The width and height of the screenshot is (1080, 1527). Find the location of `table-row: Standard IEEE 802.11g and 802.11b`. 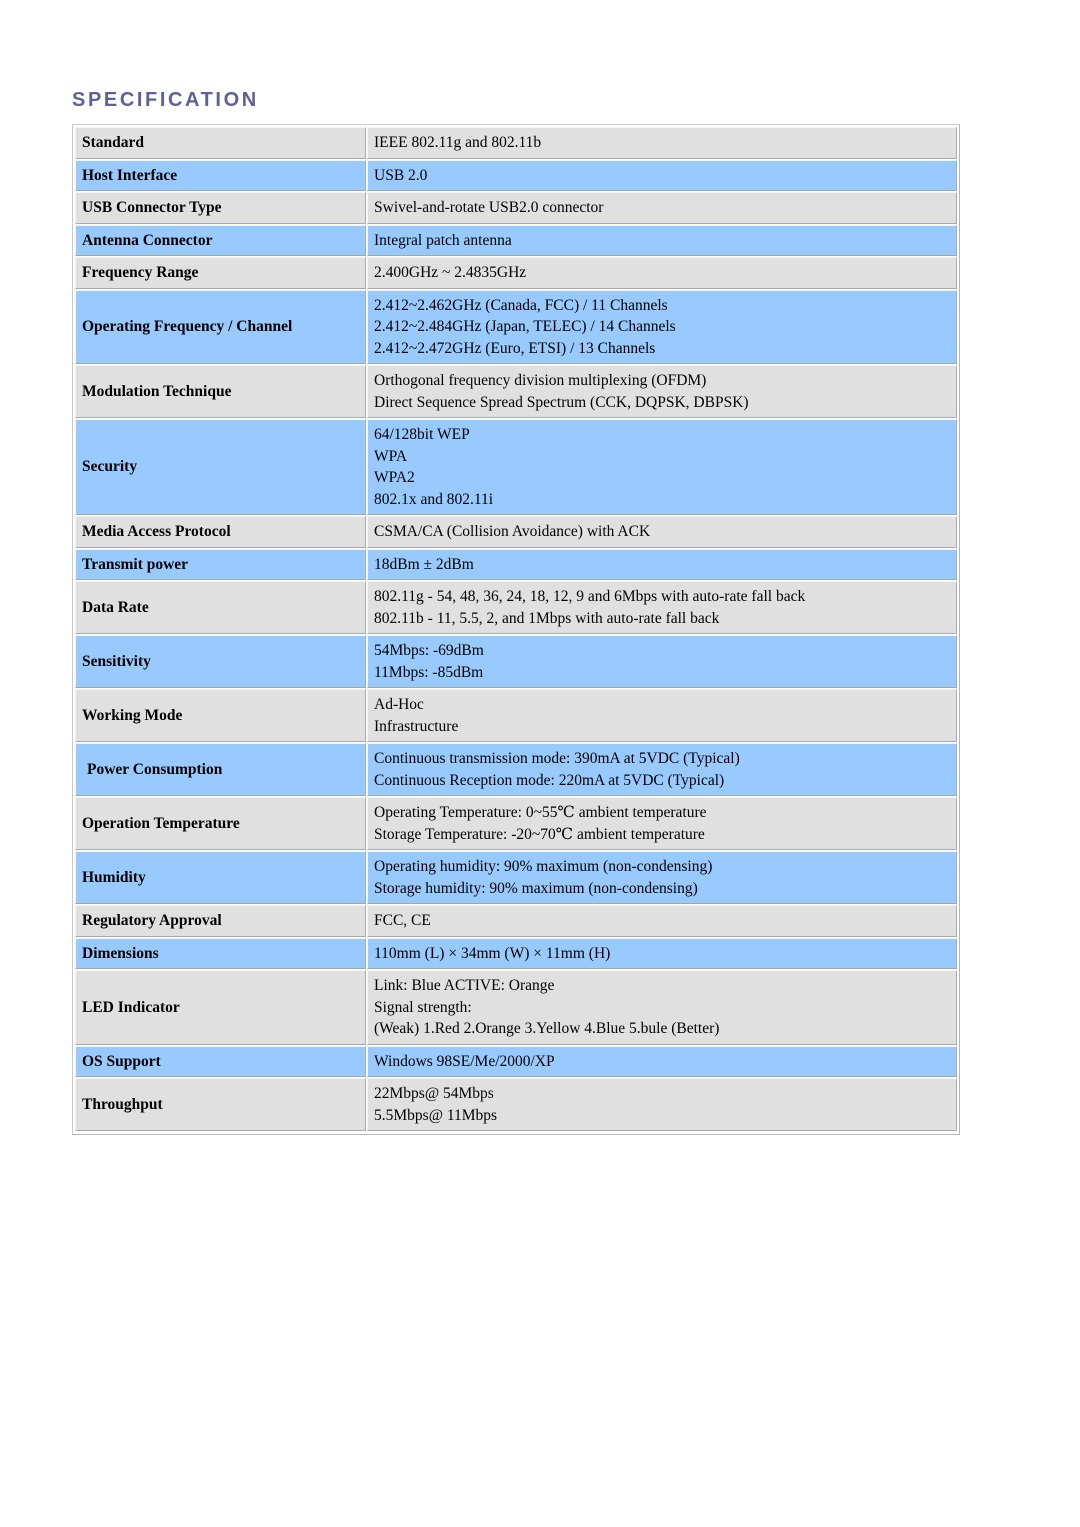

table-row: Standard IEEE 802.11g and 802.11b is located at coordinates (516, 143).